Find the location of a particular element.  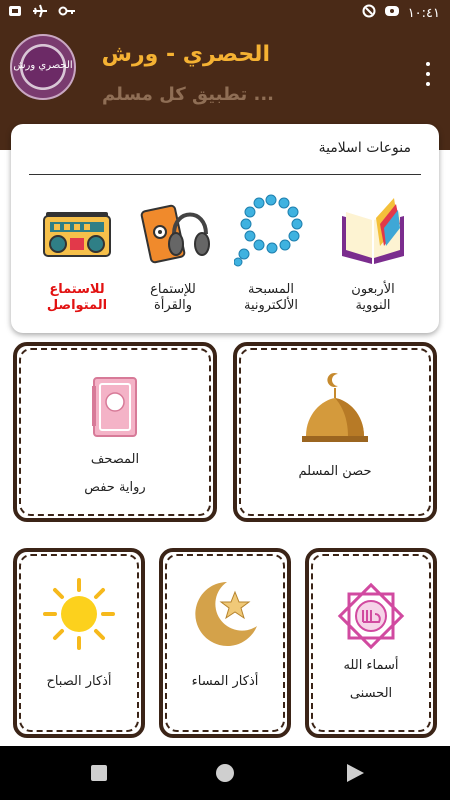

system-nav-bar is located at coordinates (225, 773).